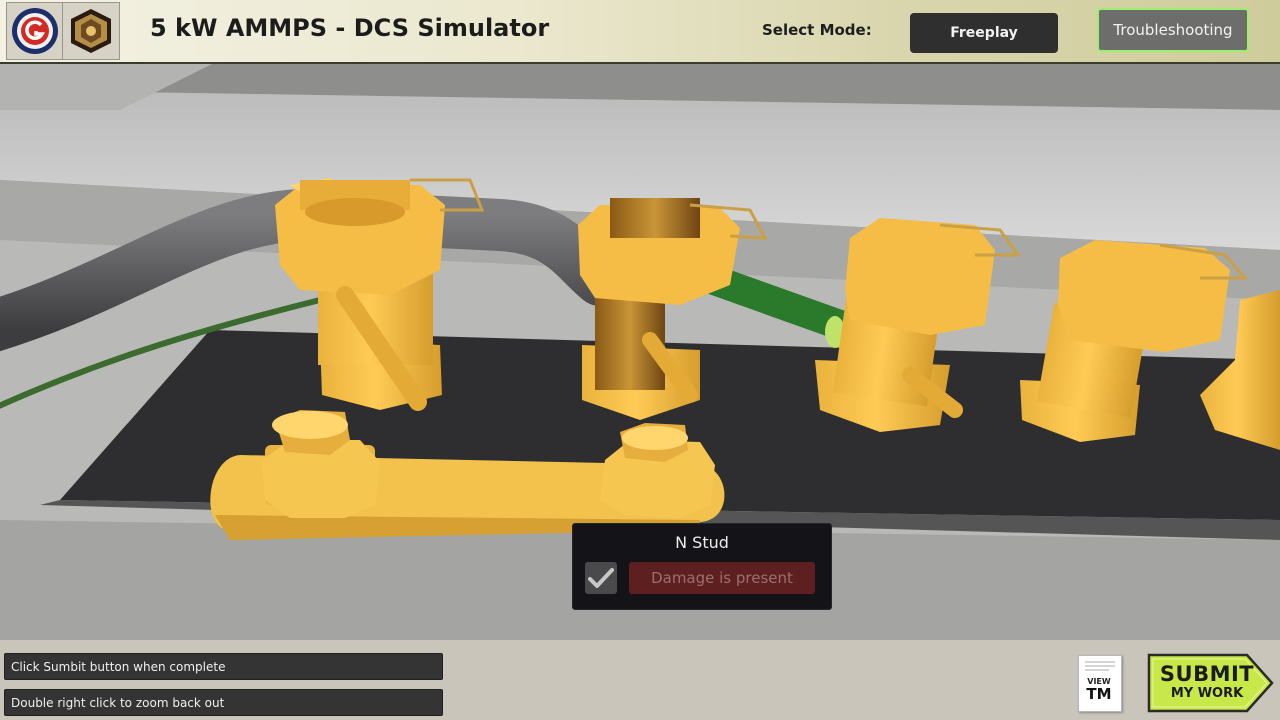 The image size is (1280, 720). Describe the element at coordinates (722, 578) in the screenshot. I see `damage-present-button: Damage is present` at that location.